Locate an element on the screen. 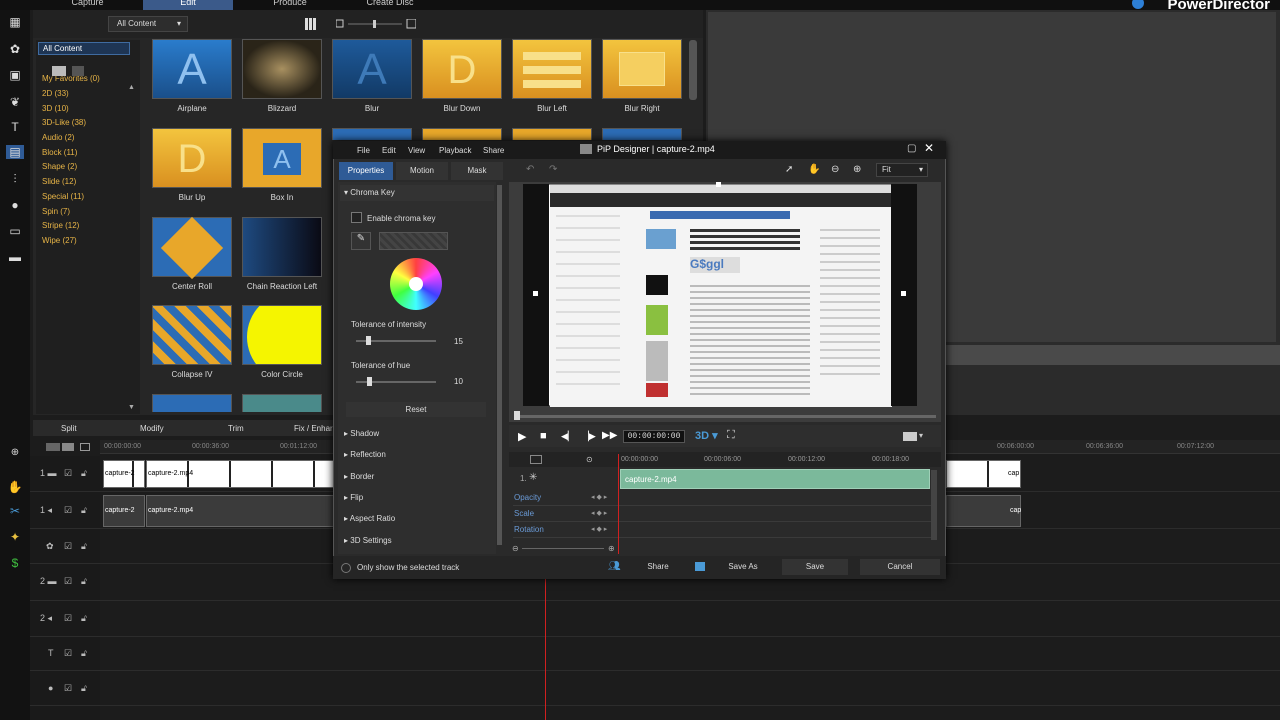  preview-video-frame: G$ggl is located at coordinates (720, 295).